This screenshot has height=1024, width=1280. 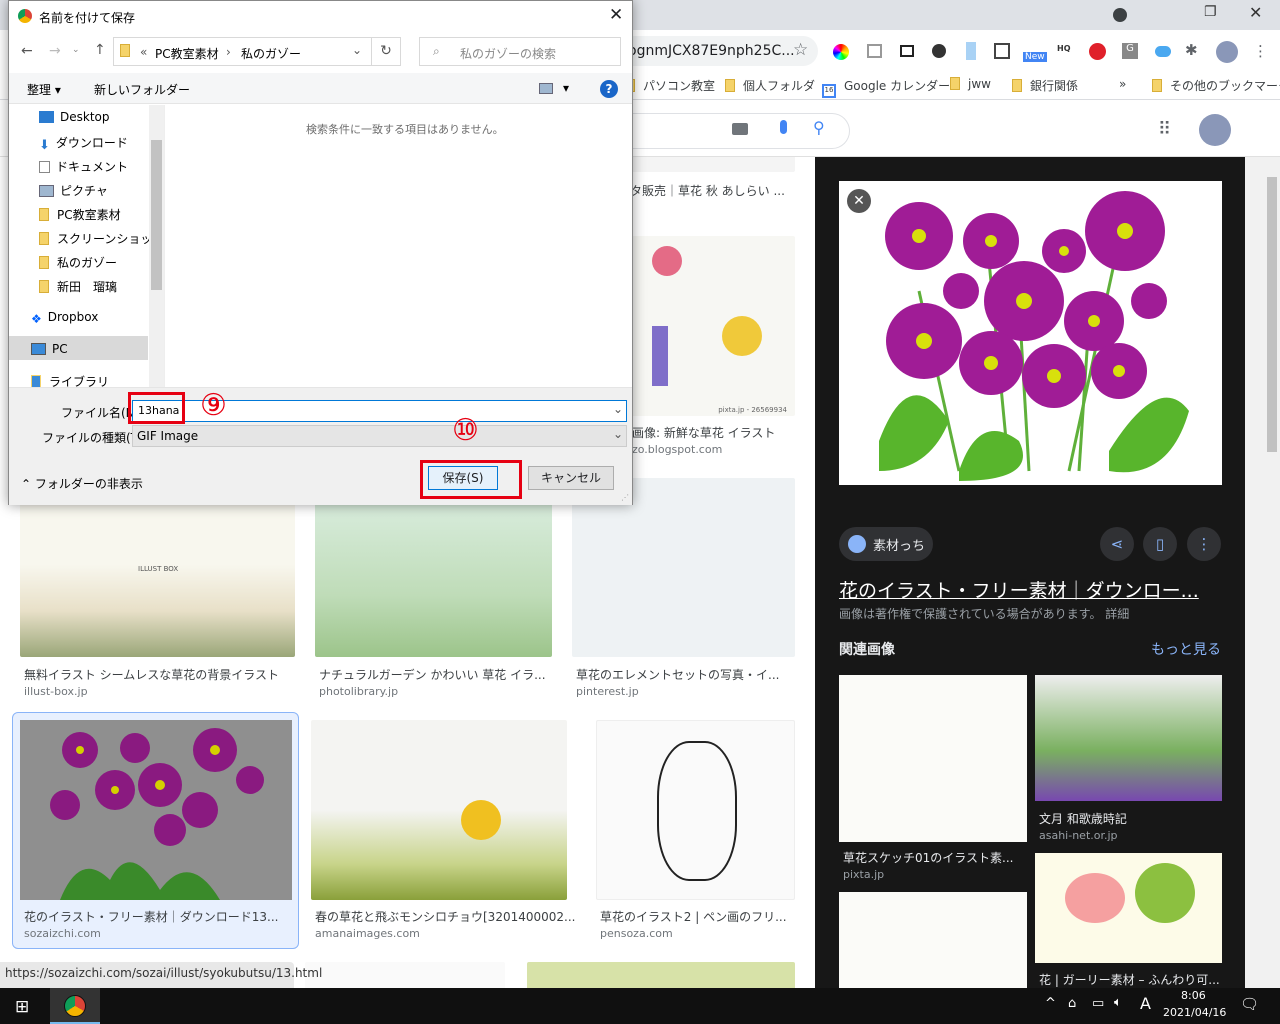 What do you see at coordinates (271, 53) in the screenshot?
I see `breadcrumb-item: 私のガゾー` at bounding box center [271, 53].